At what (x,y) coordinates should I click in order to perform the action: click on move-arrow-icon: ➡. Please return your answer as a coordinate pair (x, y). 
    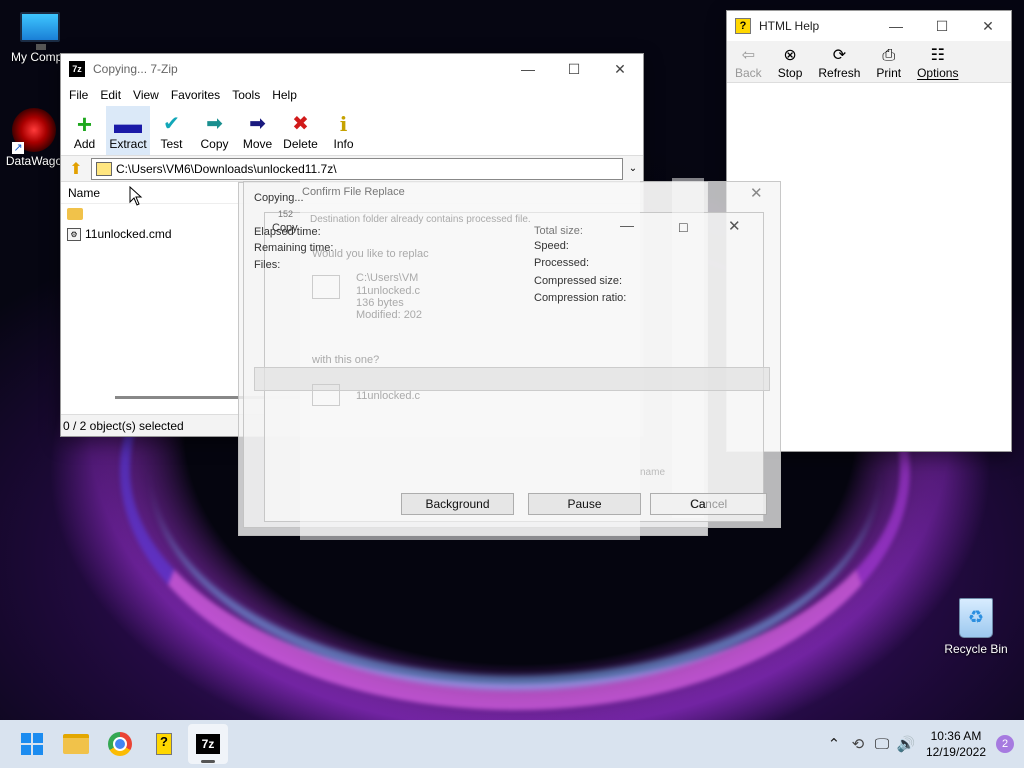
    Looking at the image, I should click on (257, 124).